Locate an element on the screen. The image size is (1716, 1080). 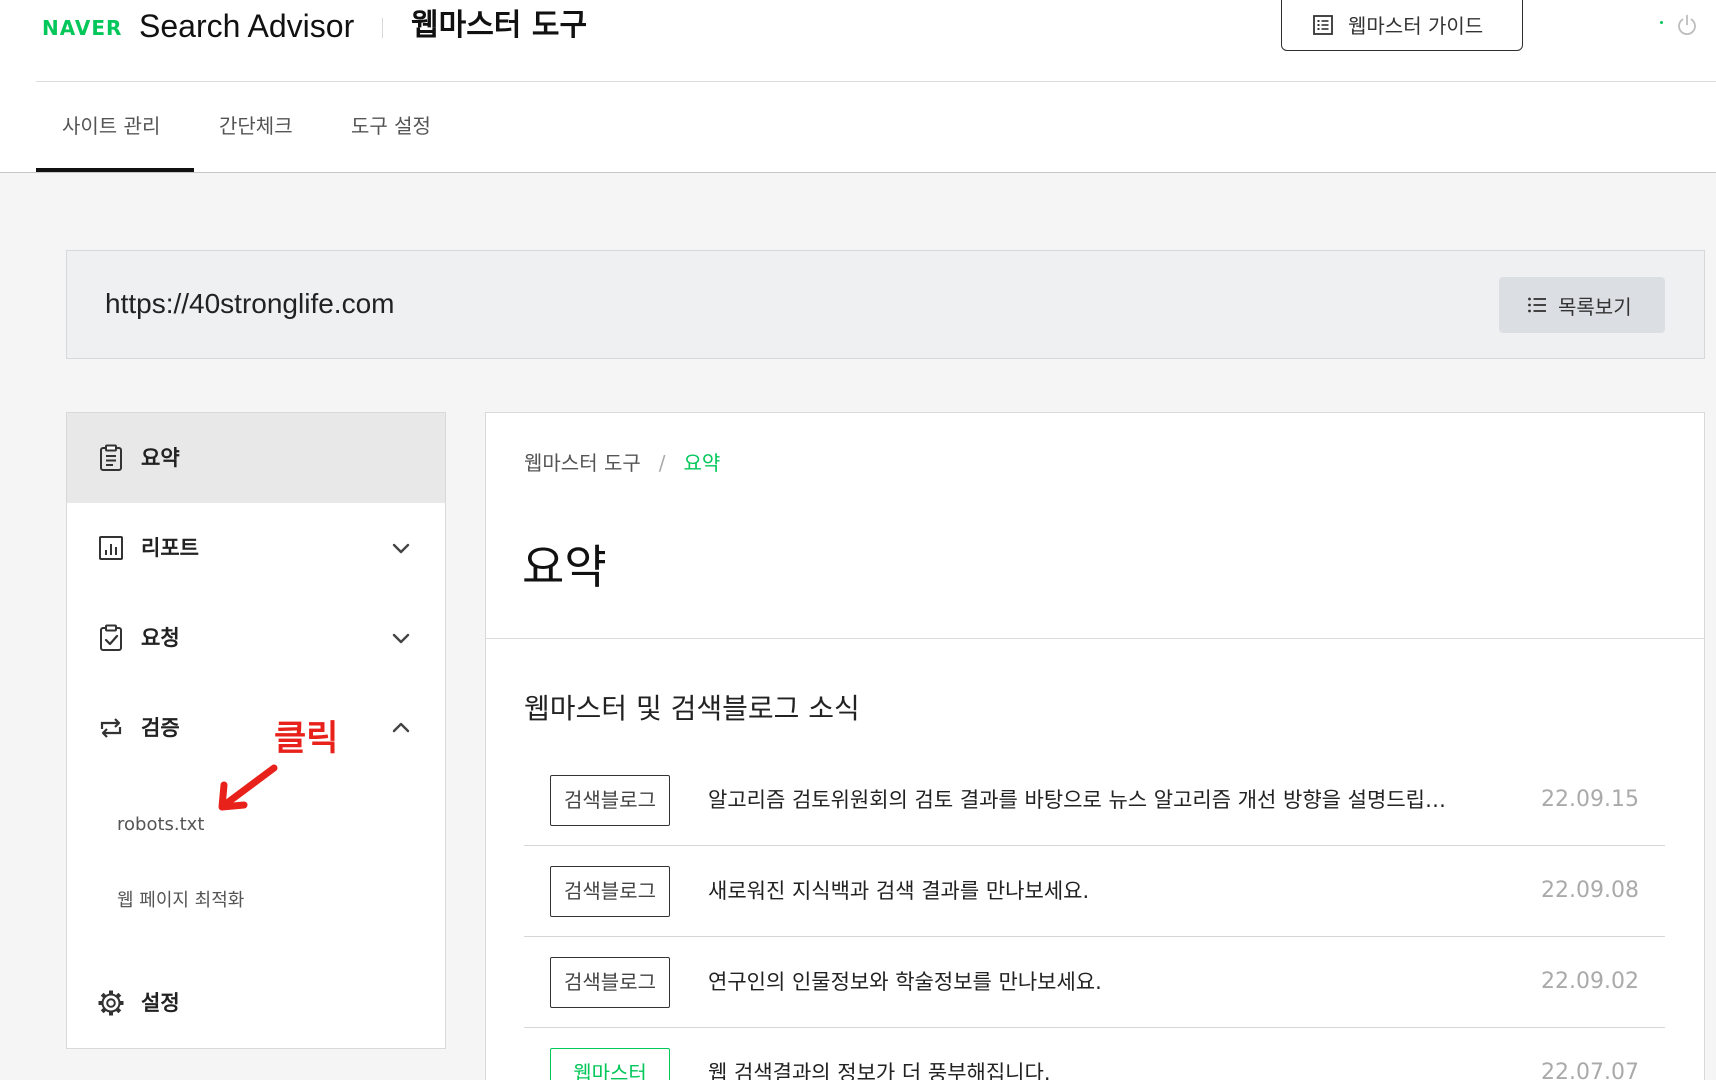
red-arrow-icon is located at coordinates (248, 787).